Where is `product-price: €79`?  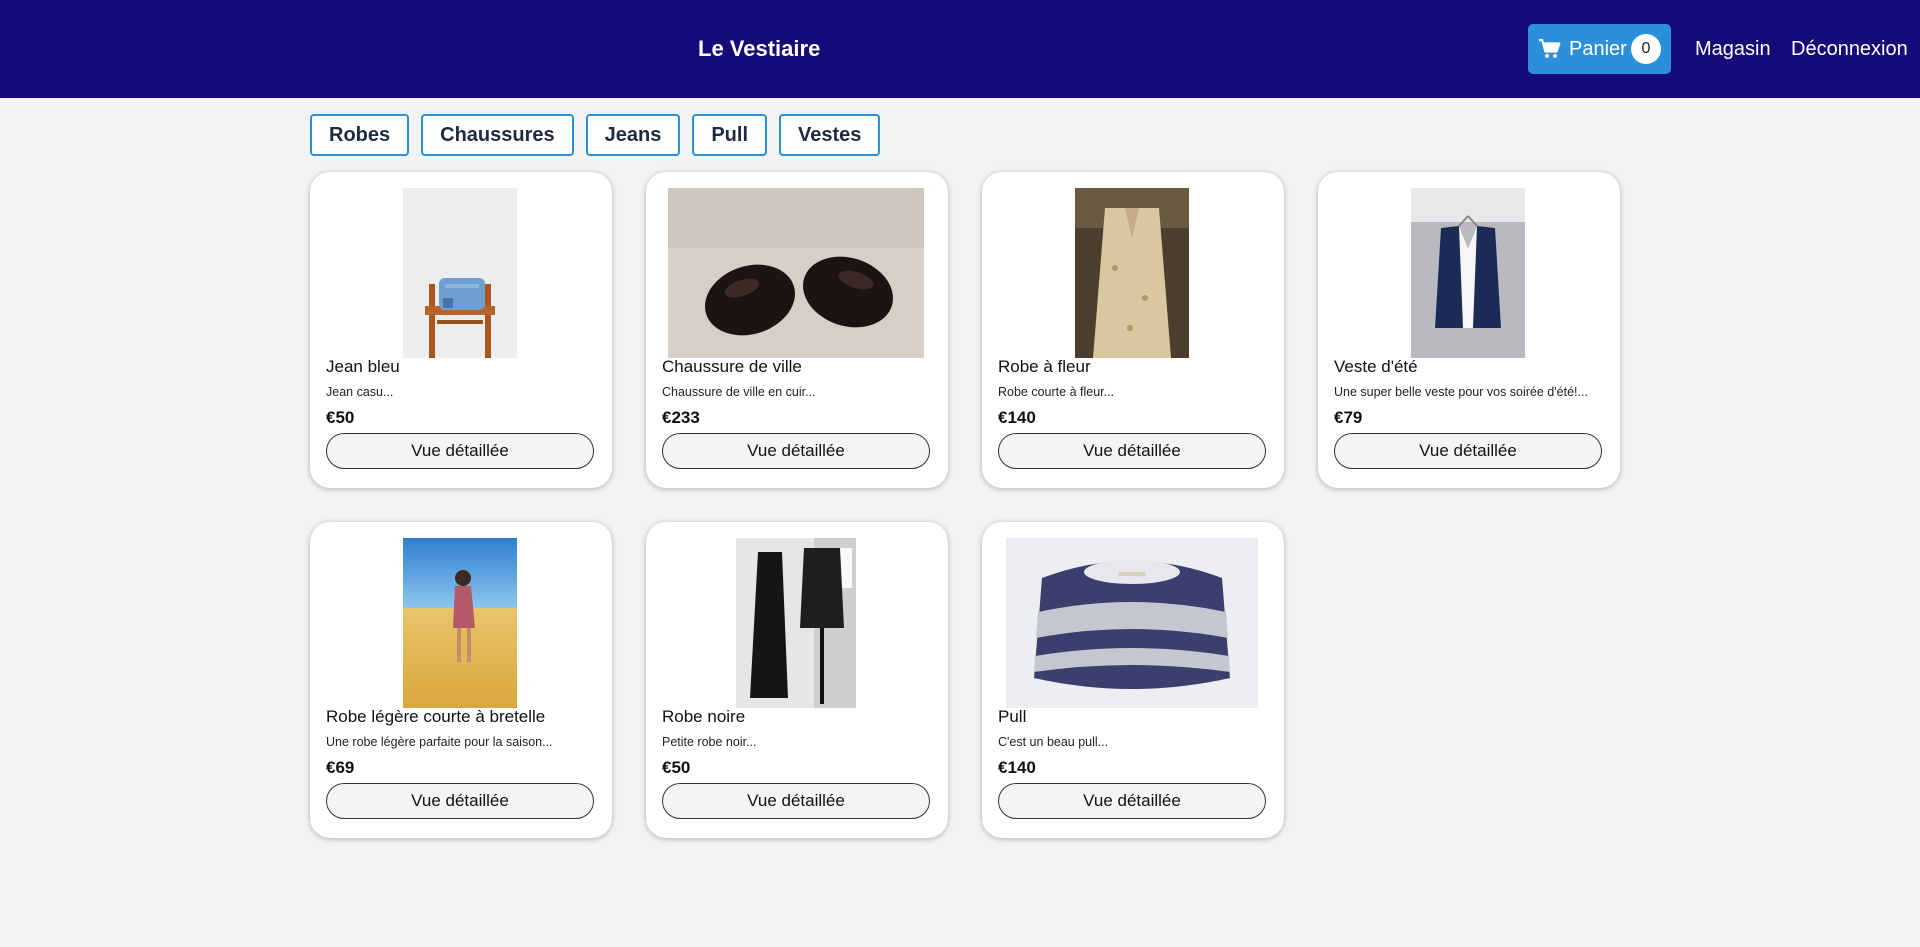
product-price: €79 is located at coordinates (1348, 417).